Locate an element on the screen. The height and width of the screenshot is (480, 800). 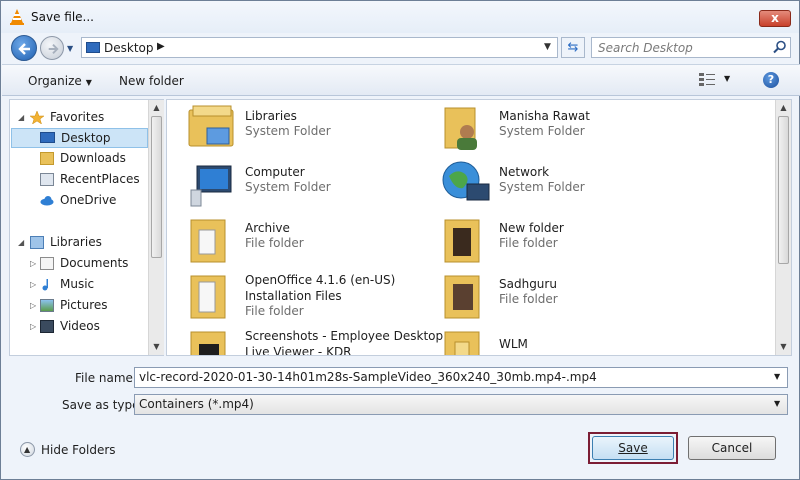
file-item-computer: Computer System Folder is located at coordinates (312, 188).